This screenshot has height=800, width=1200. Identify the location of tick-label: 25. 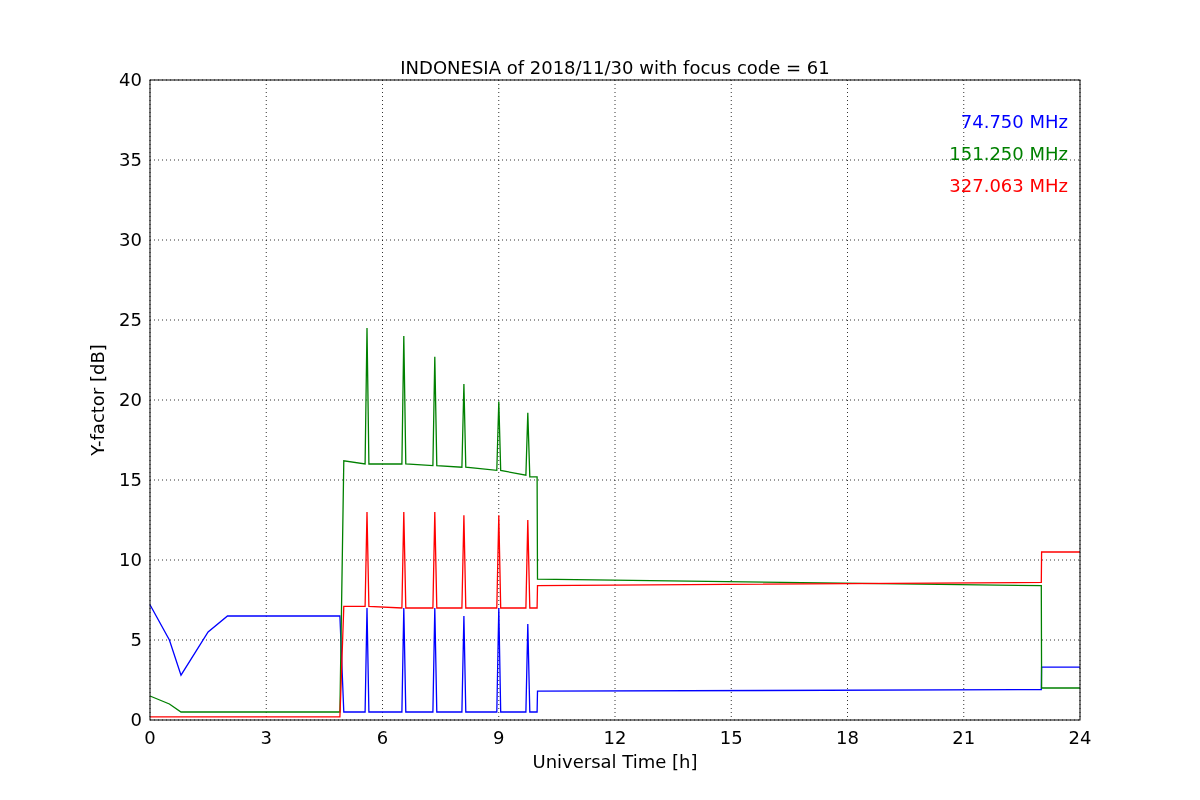
(130, 319).